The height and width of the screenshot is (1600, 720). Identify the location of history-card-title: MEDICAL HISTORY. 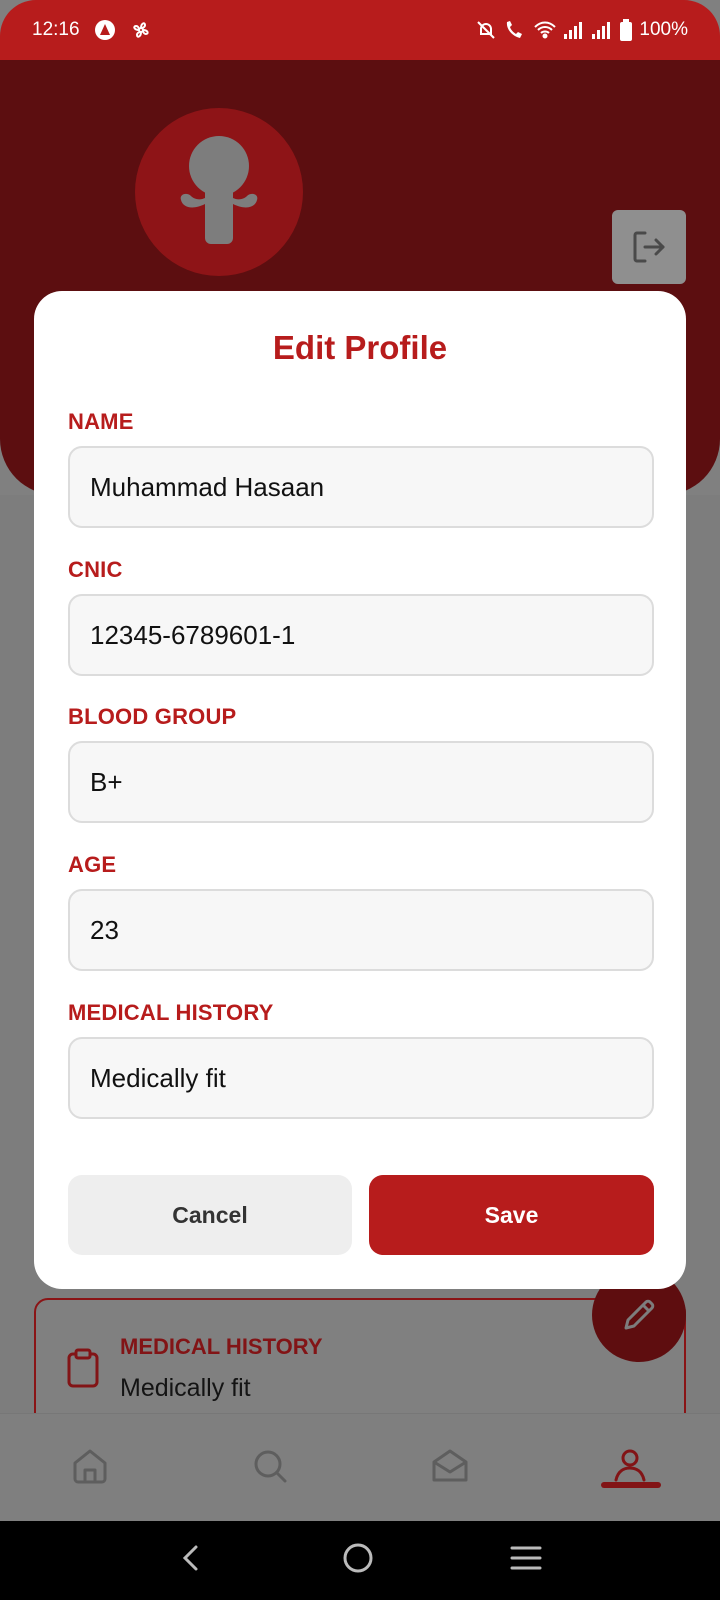
(221, 1346).